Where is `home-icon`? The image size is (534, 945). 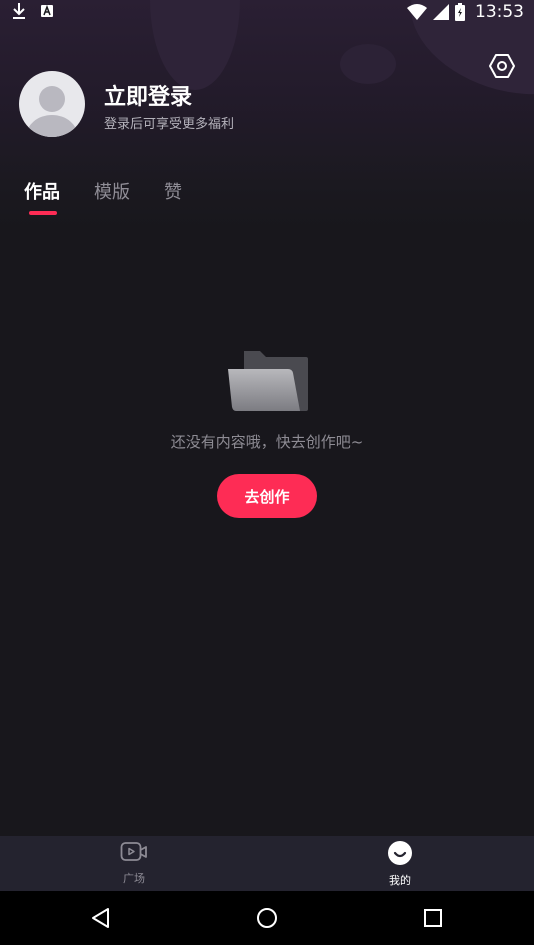 home-icon is located at coordinates (267, 918).